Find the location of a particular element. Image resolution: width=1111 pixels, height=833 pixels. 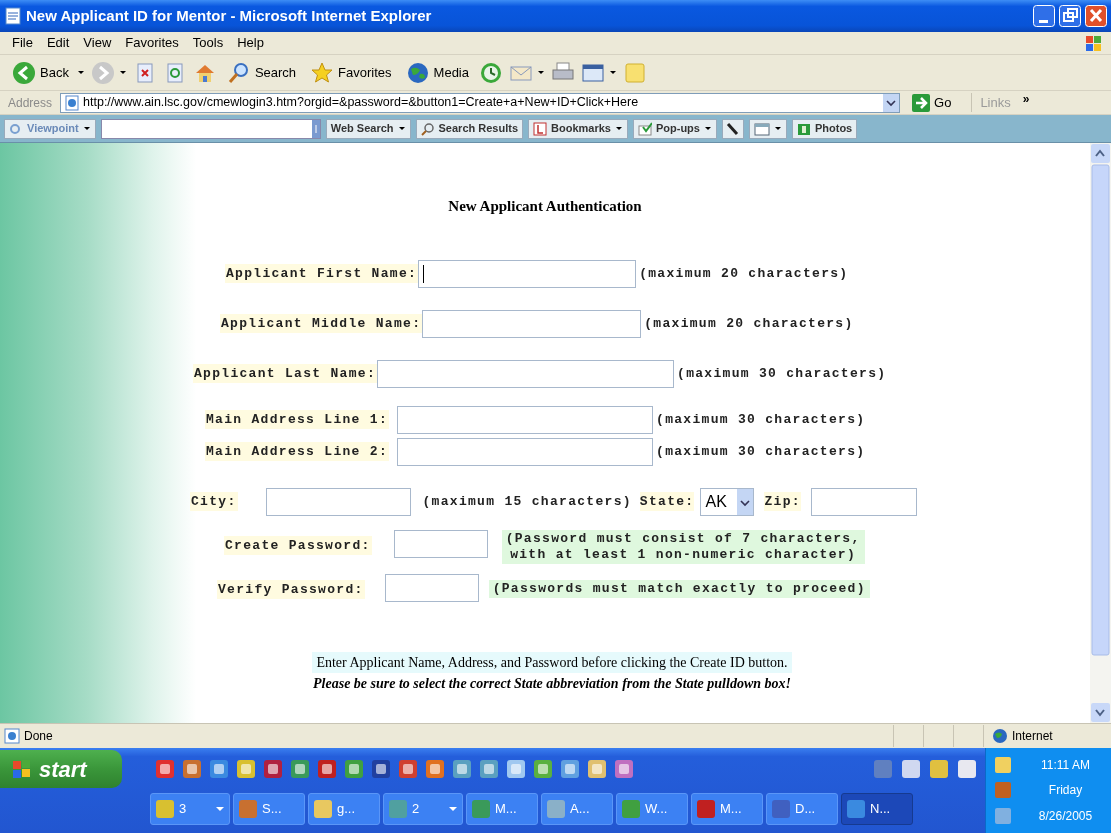

menu-item: File is located at coordinates (22, 43).